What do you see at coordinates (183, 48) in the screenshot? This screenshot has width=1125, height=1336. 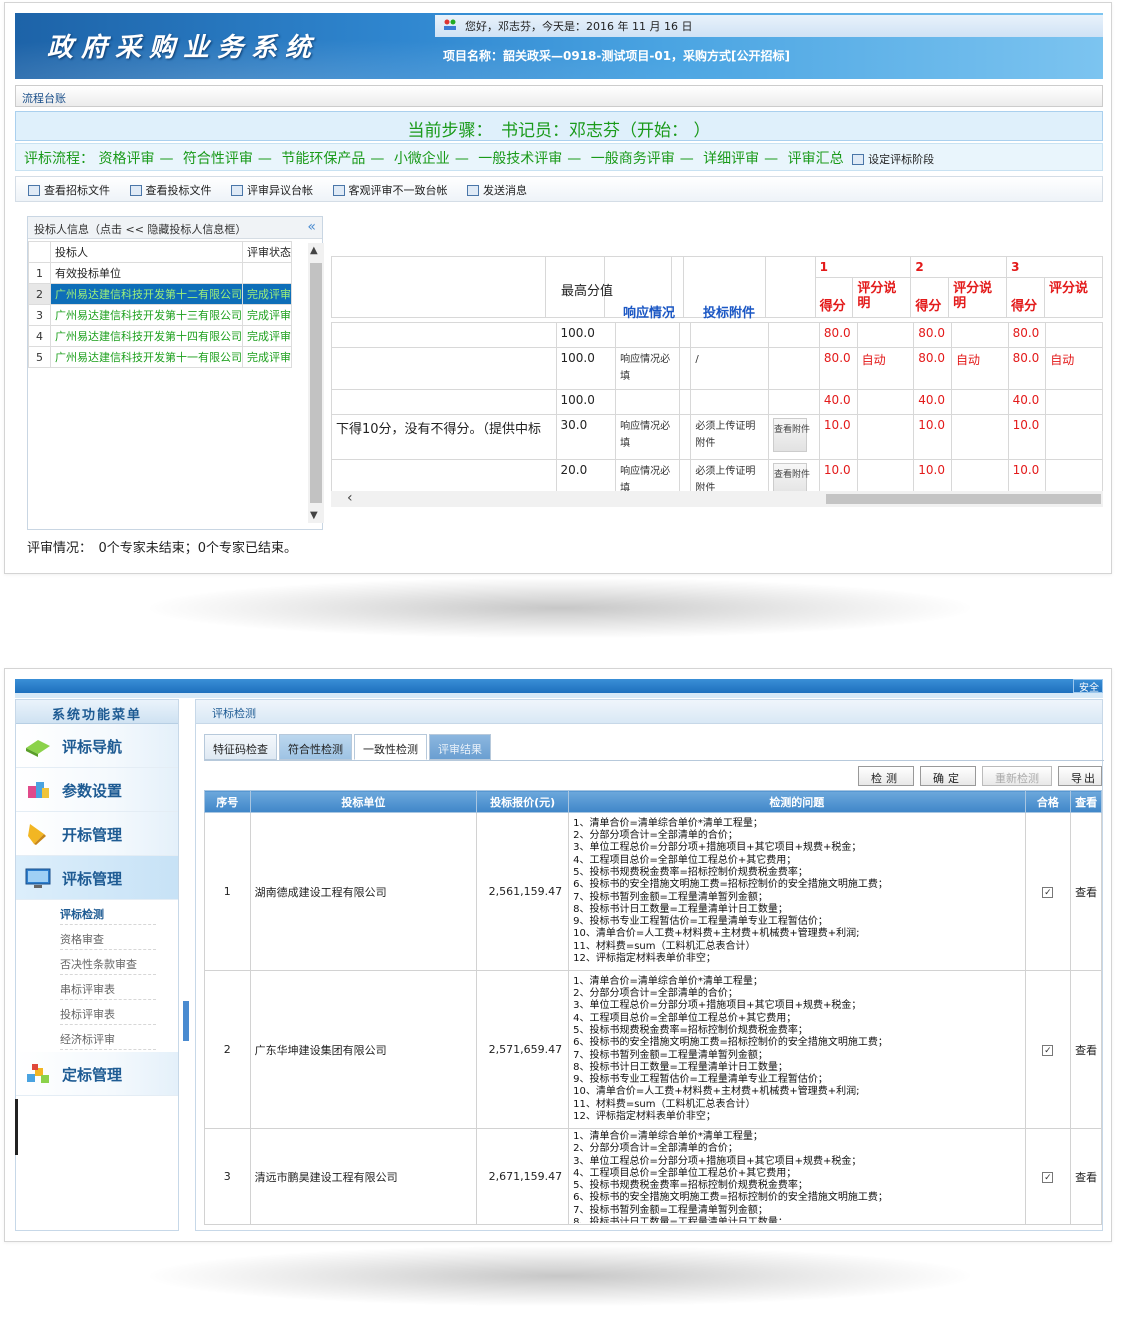 I see `system-title: 政府采购业务系统` at bounding box center [183, 48].